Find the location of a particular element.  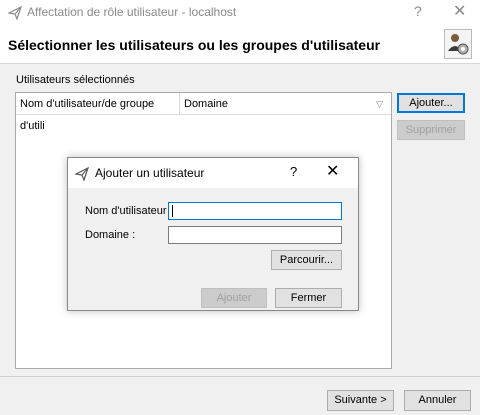

column-header-username: Nom d'utilisateur/de groupe d'utili is located at coordinates (98, 112).